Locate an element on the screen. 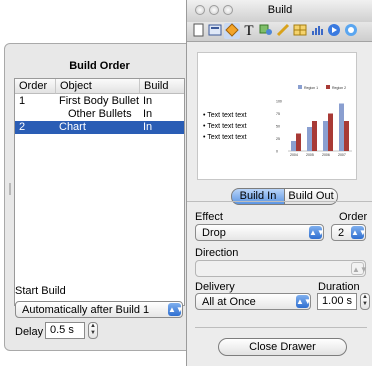 The height and width of the screenshot is (366, 372). delay-field: 0.5 s is located at coordinates (65, 330).